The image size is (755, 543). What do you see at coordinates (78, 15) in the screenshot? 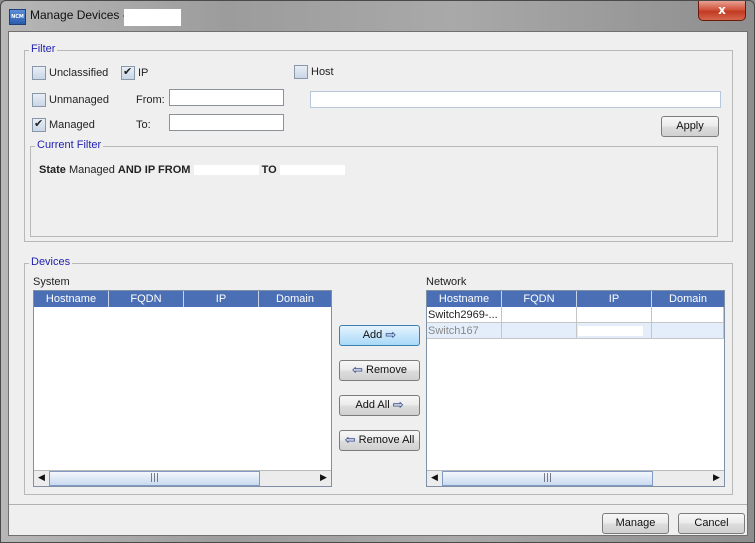
I see `window-title: Manage Devices -` at bounding box center [78, 15].